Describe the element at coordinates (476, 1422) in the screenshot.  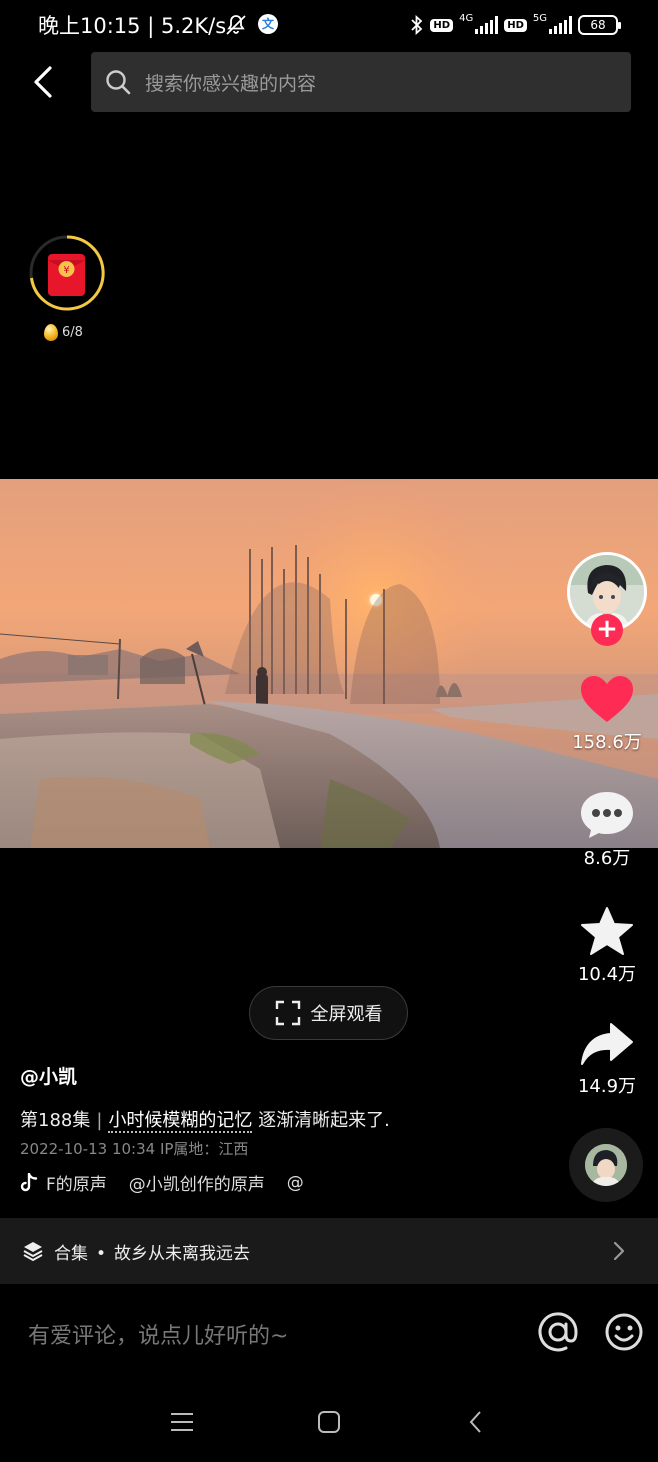
I see `back-nav-icon` at that location.